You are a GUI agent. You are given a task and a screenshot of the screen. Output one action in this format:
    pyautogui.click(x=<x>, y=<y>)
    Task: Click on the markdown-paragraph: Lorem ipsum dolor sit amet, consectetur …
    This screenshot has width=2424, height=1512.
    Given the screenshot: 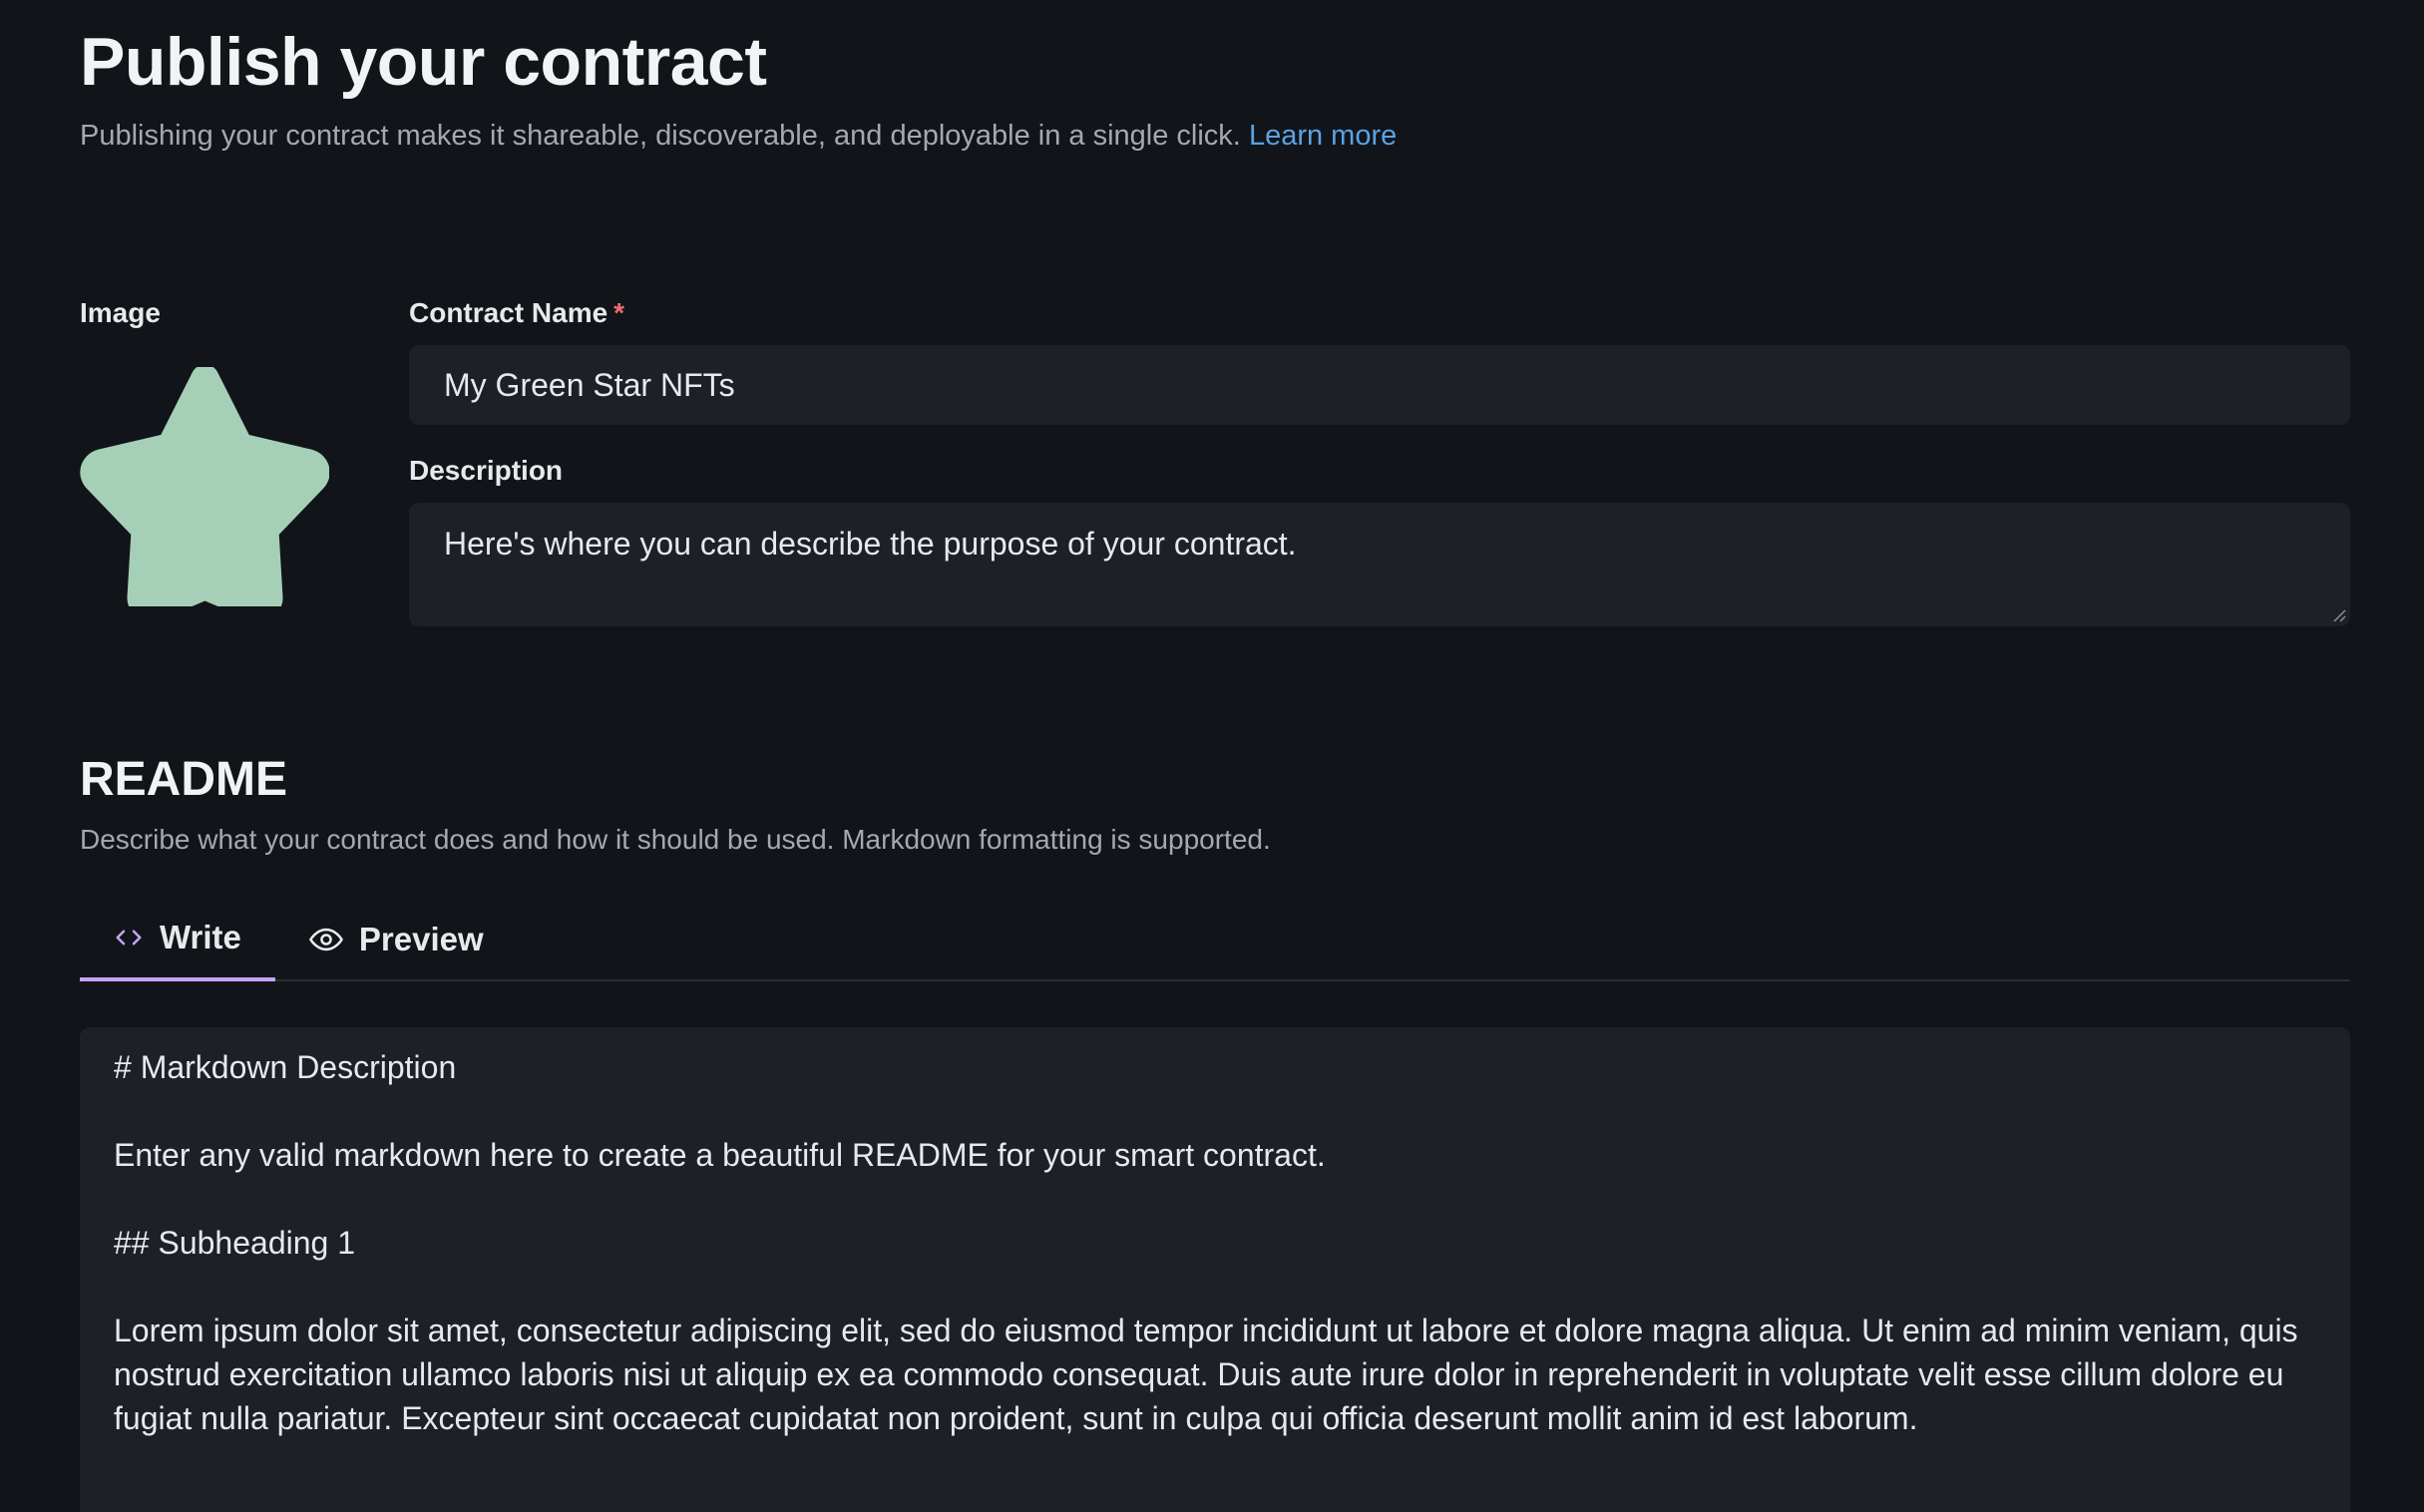 What is the action you would take?
    pyautogui.click(x=1210, y=1374)
    